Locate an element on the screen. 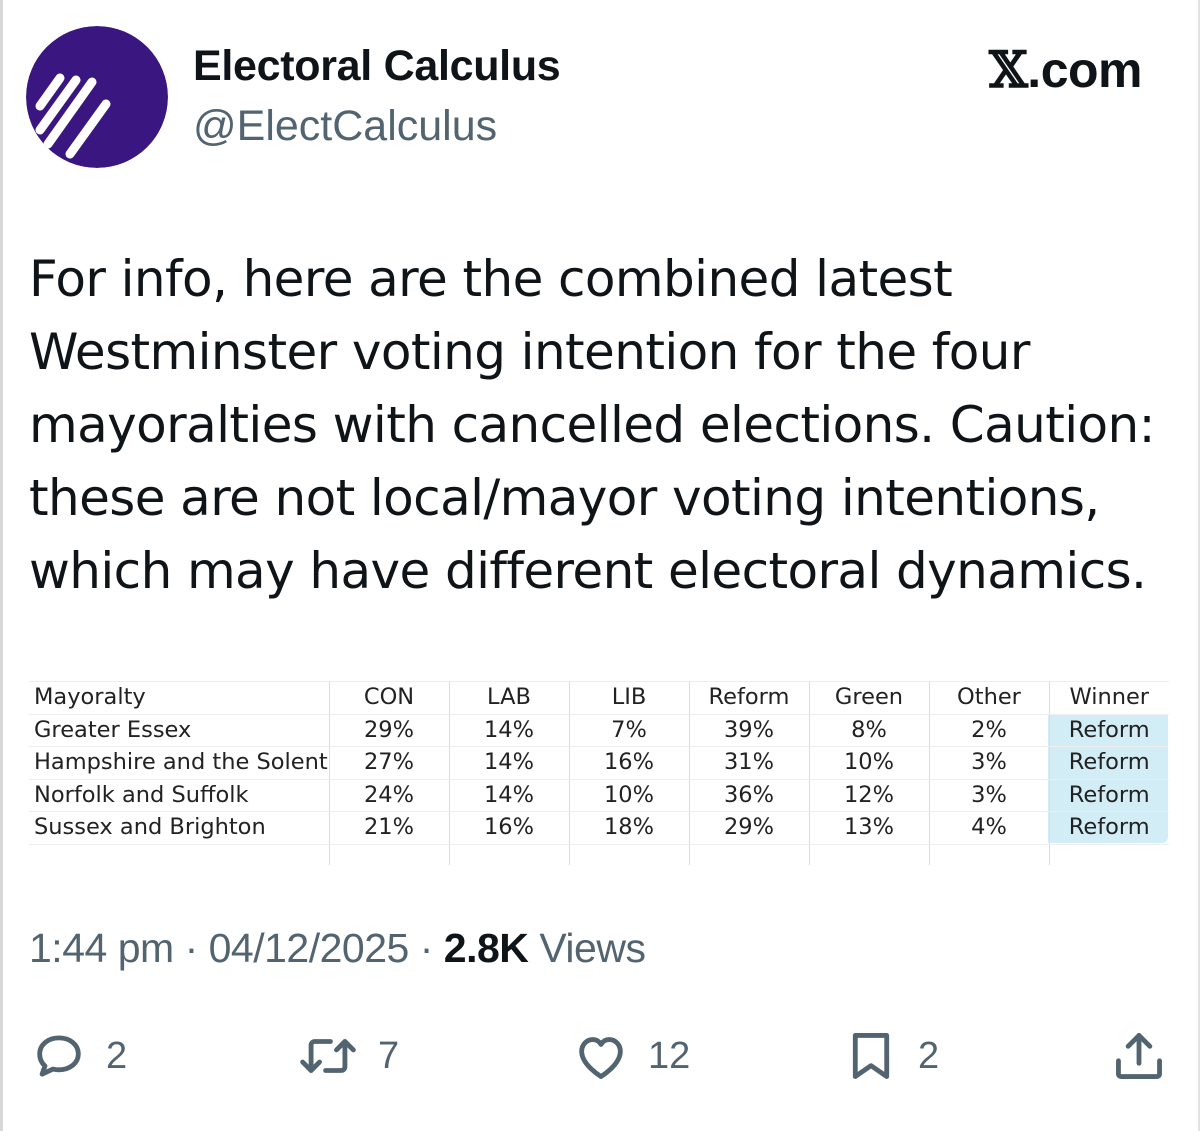  table-cell: 7% is located at coordinates (629, 730).